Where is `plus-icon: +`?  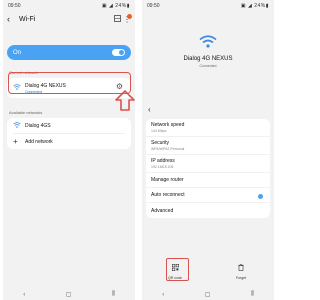
plus-icon: + is located at coordinates (15, 141).